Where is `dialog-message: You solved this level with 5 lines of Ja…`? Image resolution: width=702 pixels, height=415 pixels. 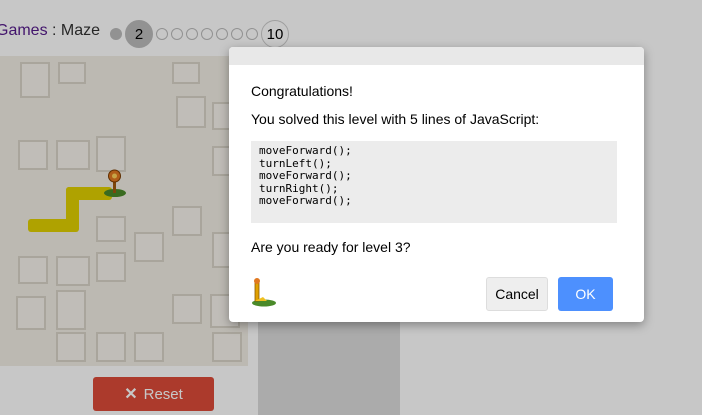
dialog-message: You solved this level with 5 lines of Ja… is located at coordinates (395, 119).